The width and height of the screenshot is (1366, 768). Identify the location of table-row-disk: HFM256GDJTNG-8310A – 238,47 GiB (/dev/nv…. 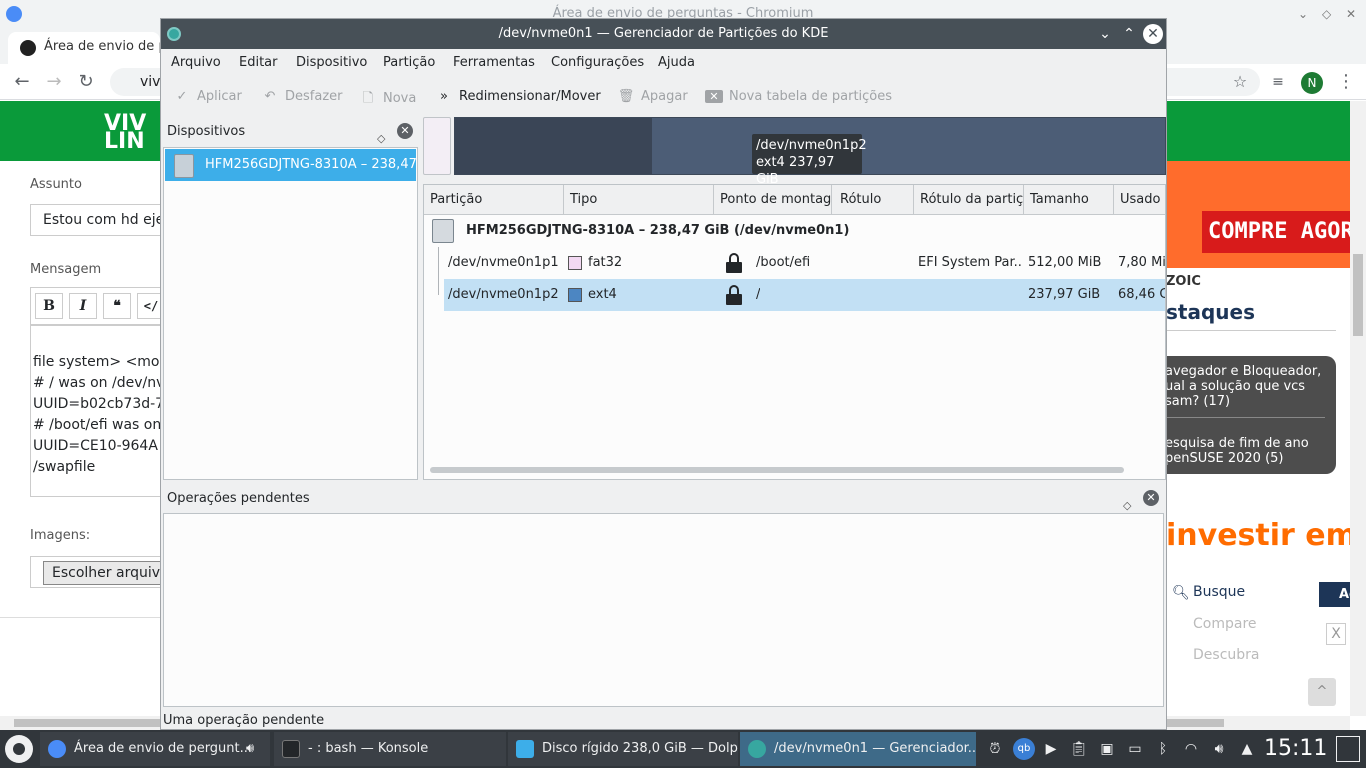
(794, 231).